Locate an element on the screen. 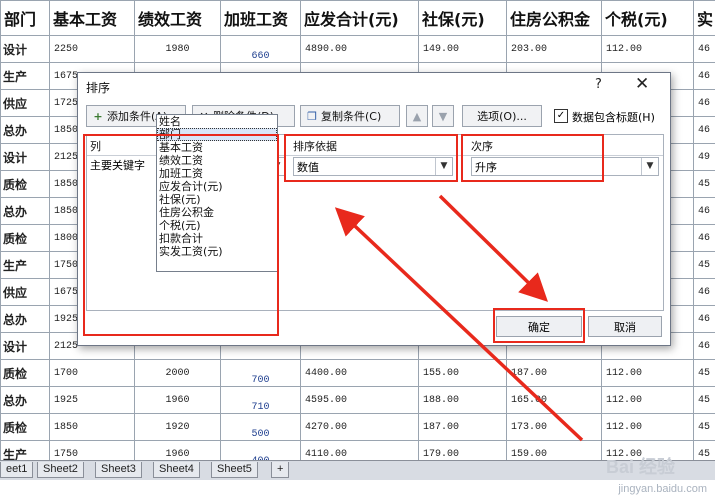 The height and width of the screenshot is (497, 715). arrow-to-ok is located at coordinates (493, 248).